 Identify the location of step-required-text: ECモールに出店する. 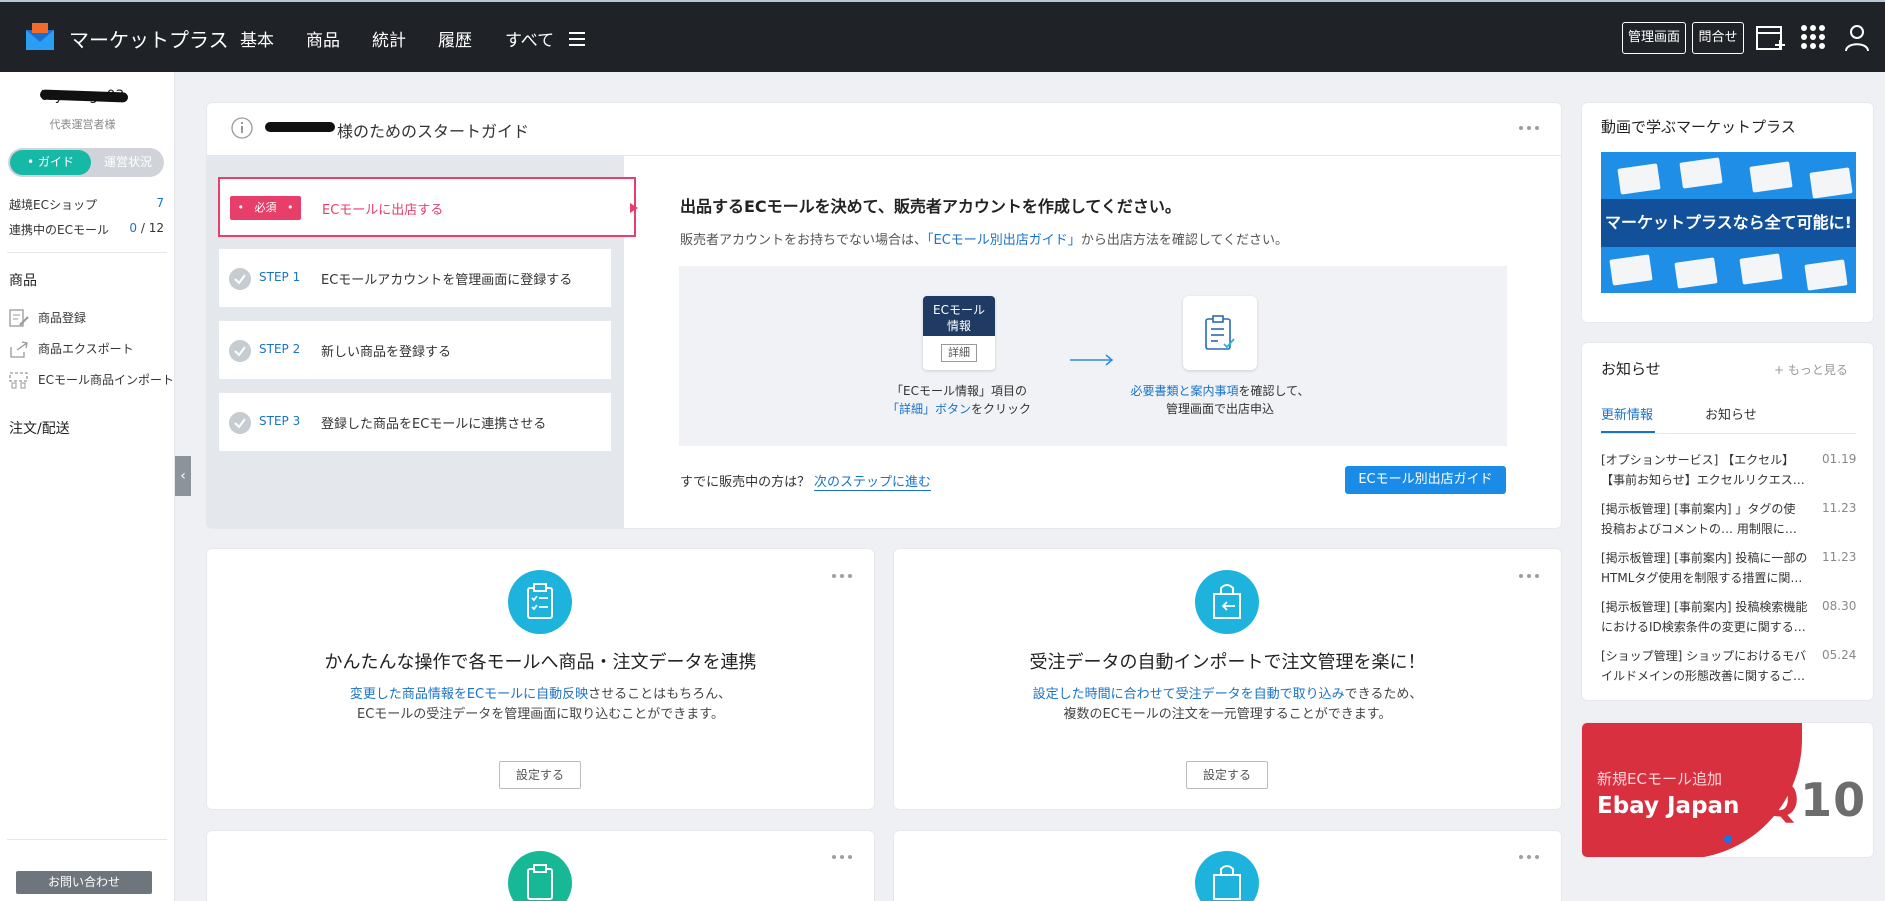
(383, 210).